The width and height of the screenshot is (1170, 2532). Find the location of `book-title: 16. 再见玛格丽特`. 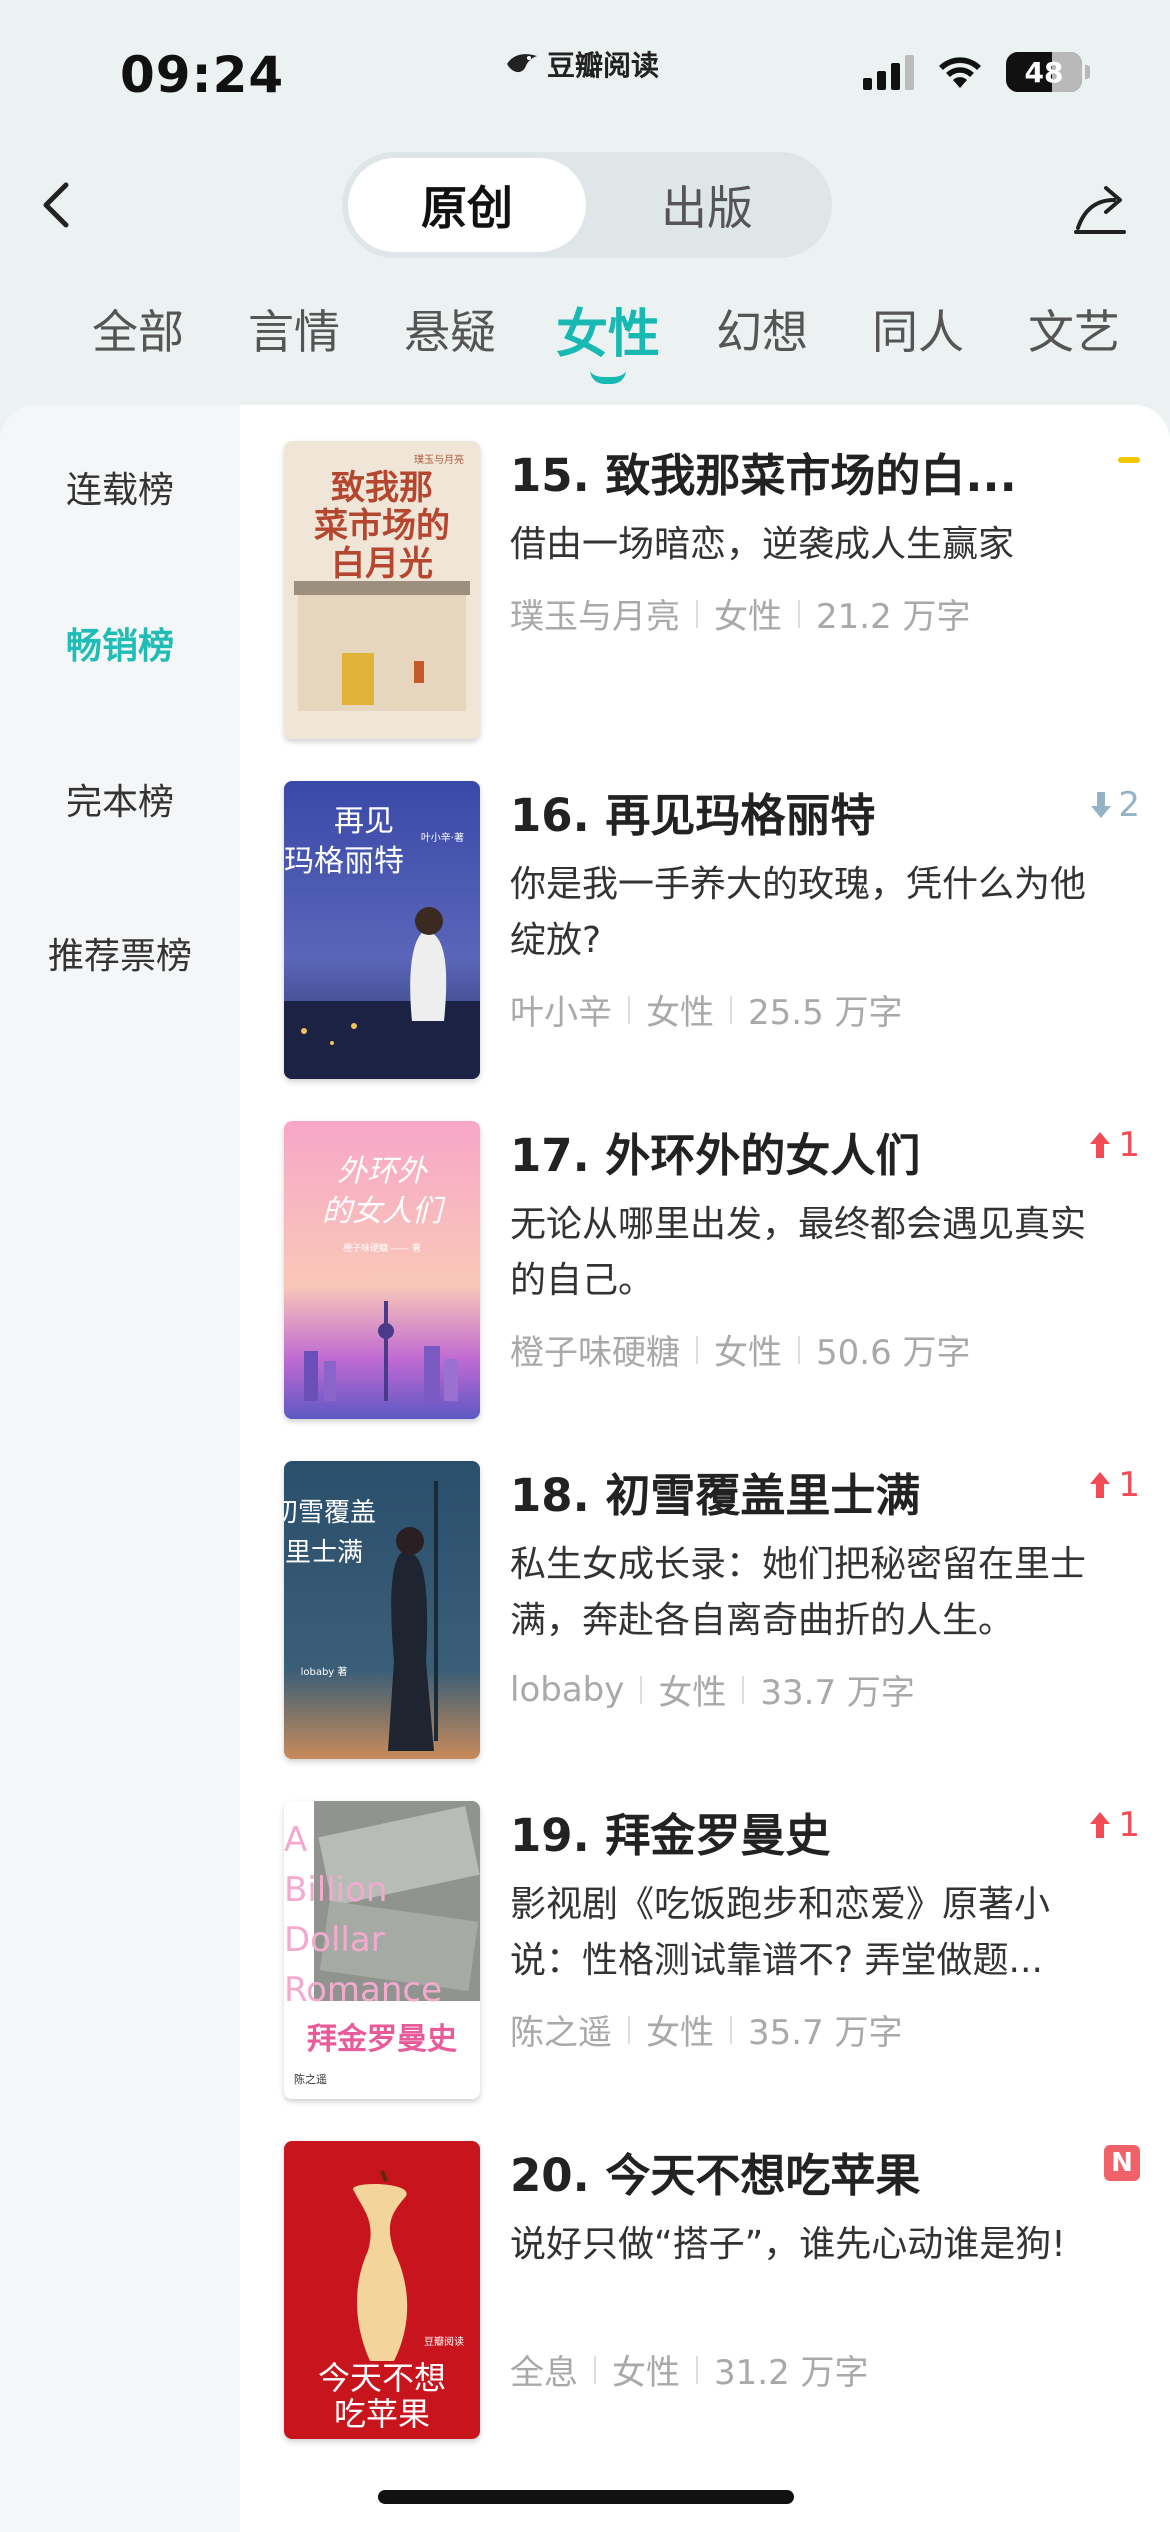

book-title: 16. 再见玛格丽特 is located at coordinates (693, 815).